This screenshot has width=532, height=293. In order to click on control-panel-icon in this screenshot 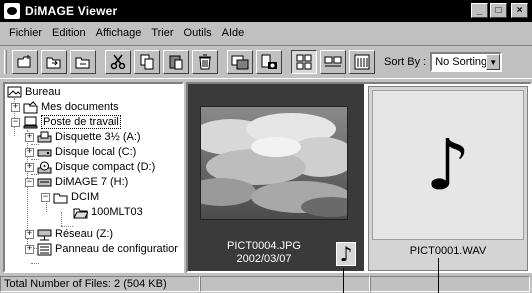, I will do `click(44, 249)`.